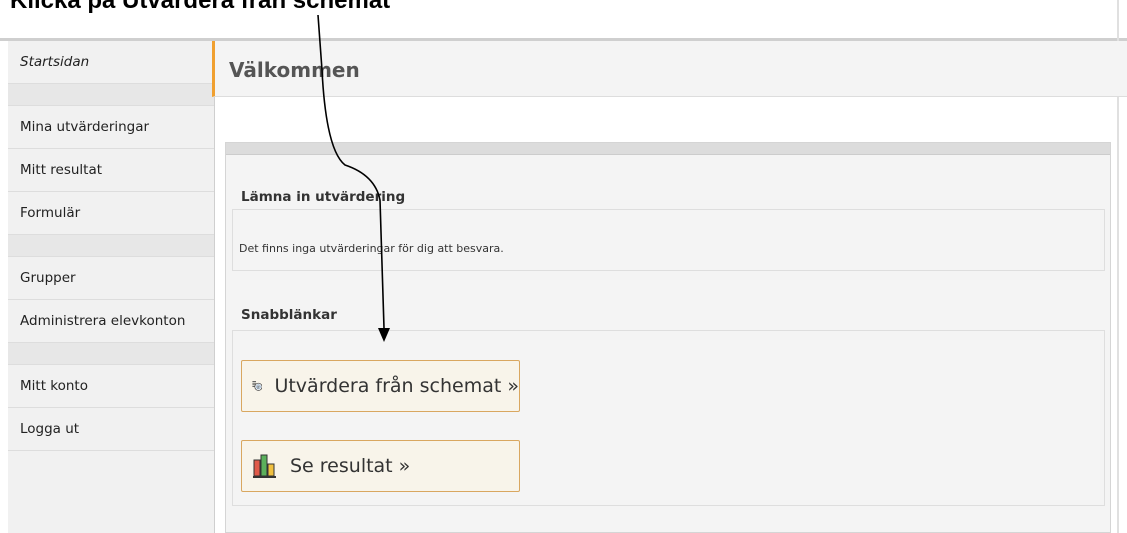 The image size is (1127, 533). What do you see at coordinates (350, 466) in the screenshot?
I see `see-results-label: Se resultat »` at bounding box center [350, 466].